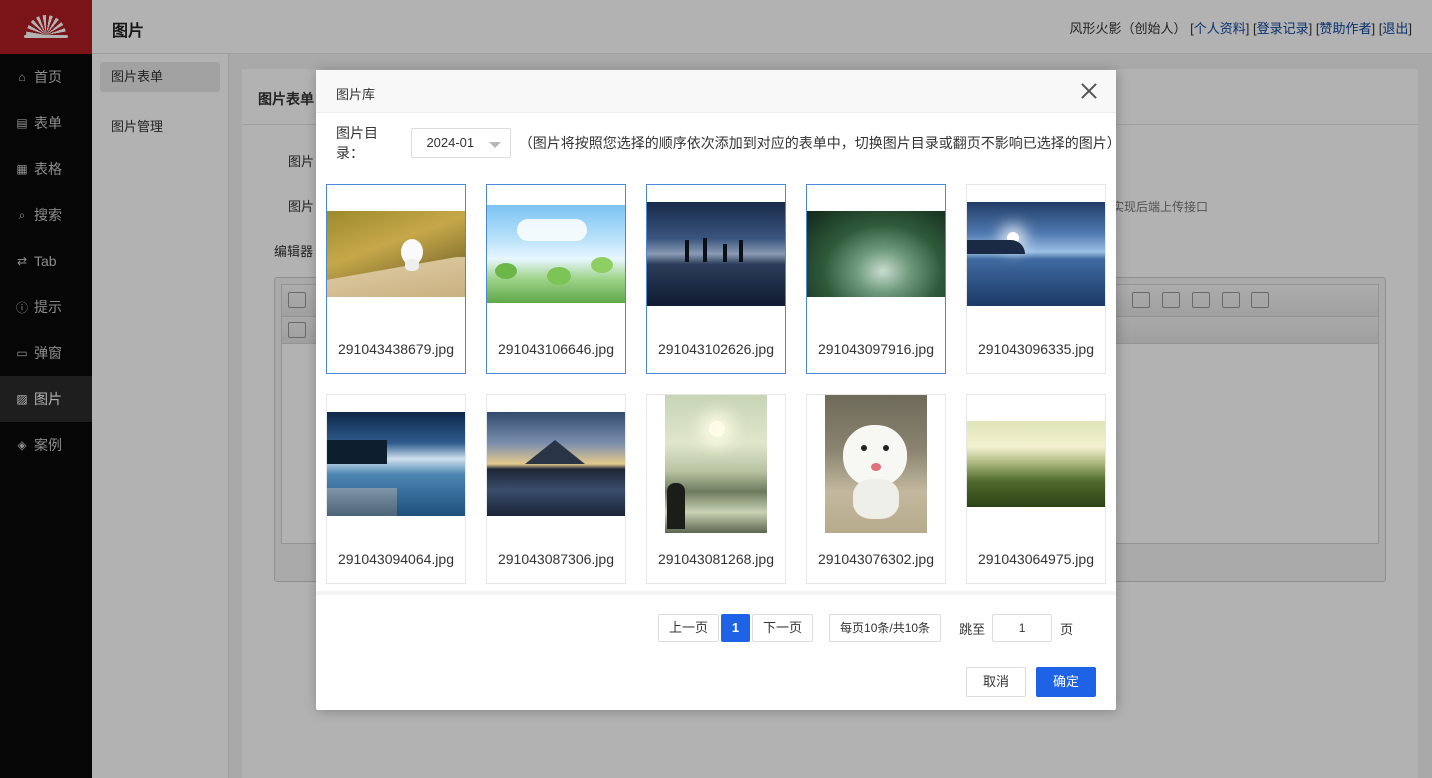 The image size is (1432, 778). I want to click on directory-select: 2024-01, so click(461, 143).